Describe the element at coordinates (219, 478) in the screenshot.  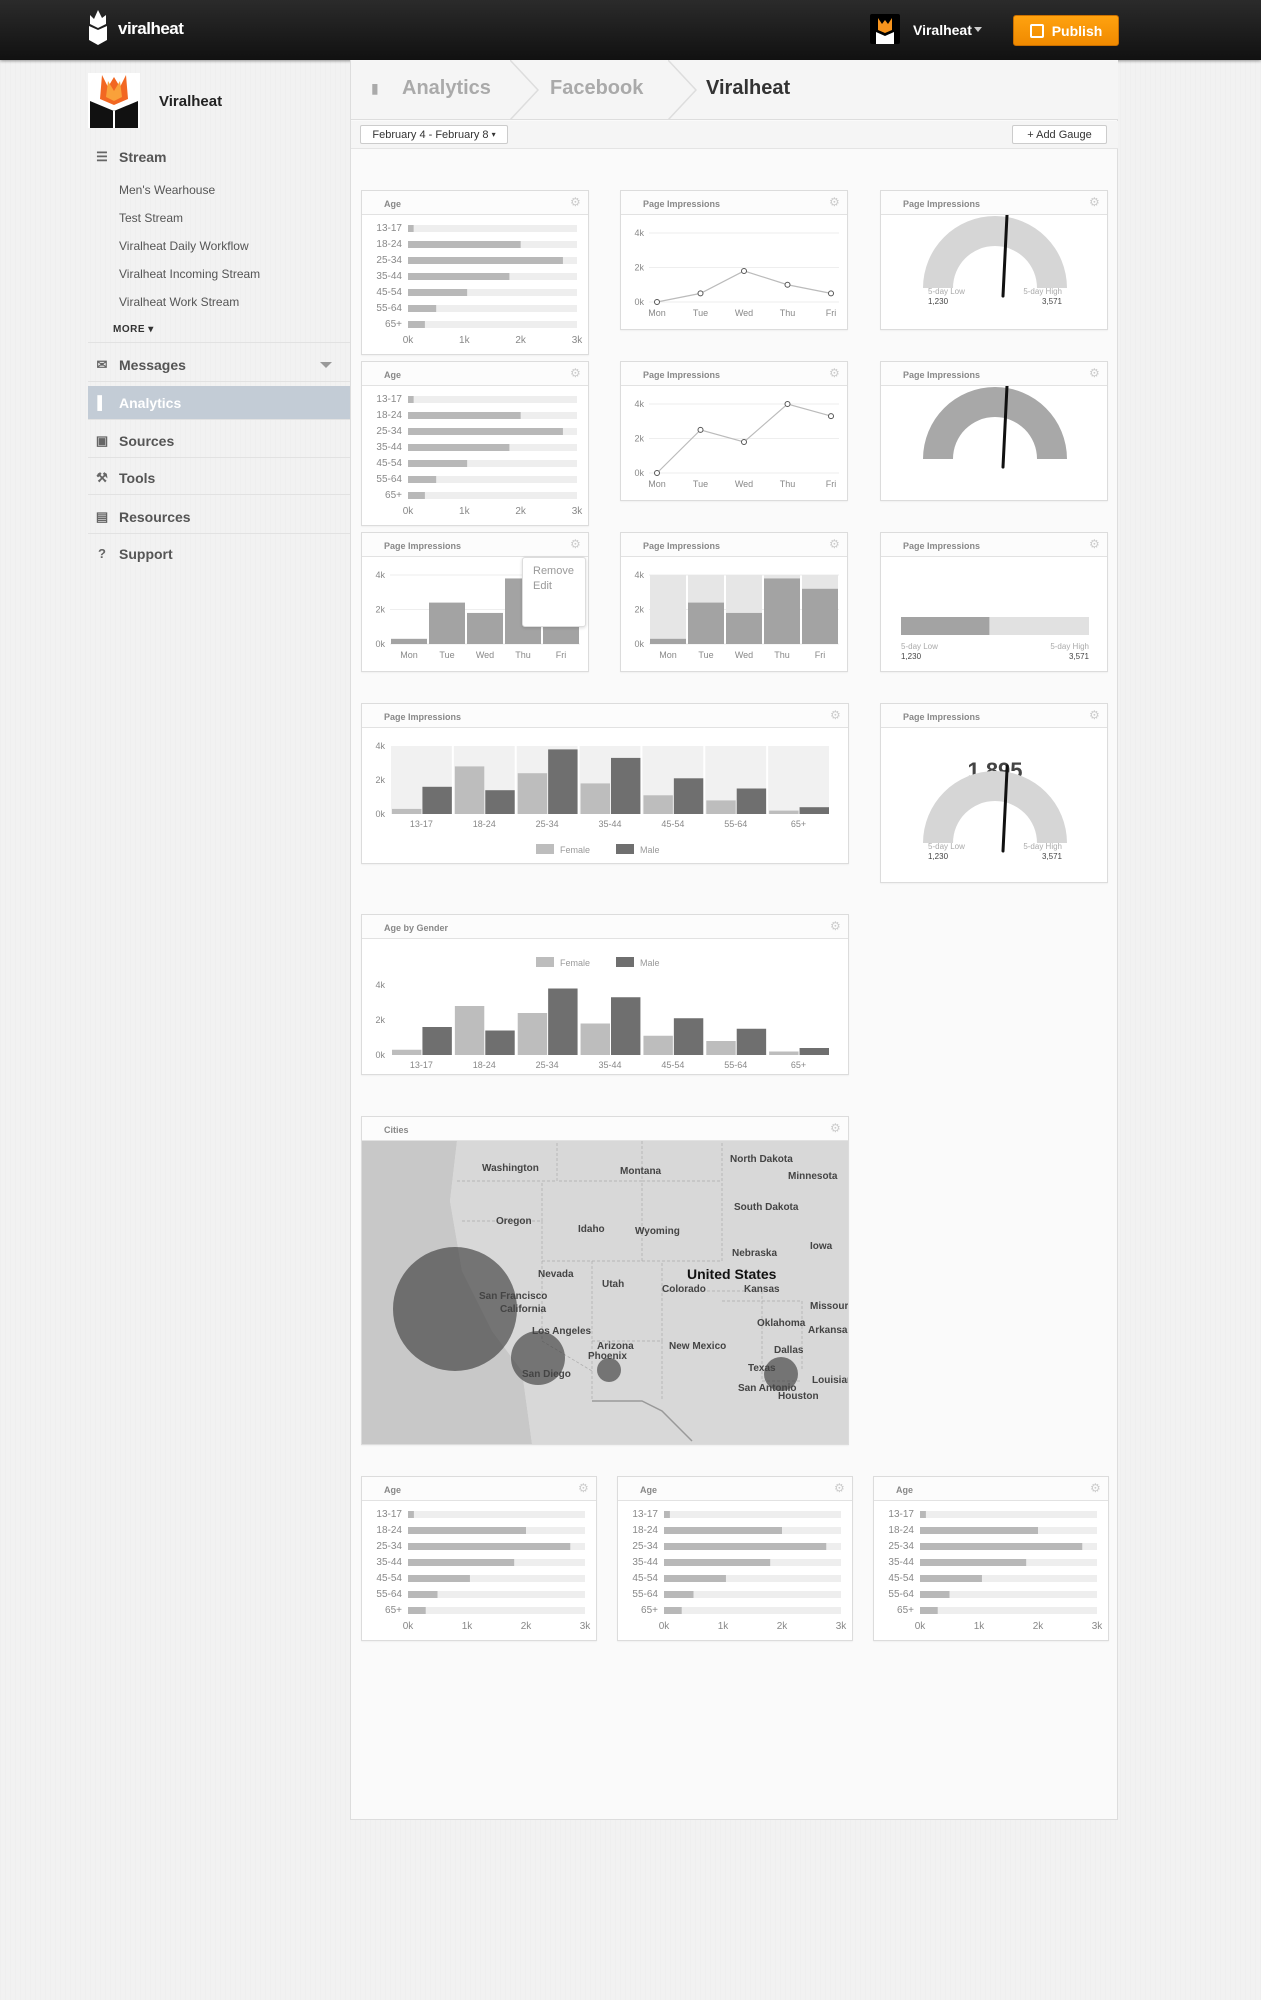
I see `sidebar-item-tools: ⚒ Tools` at that location.